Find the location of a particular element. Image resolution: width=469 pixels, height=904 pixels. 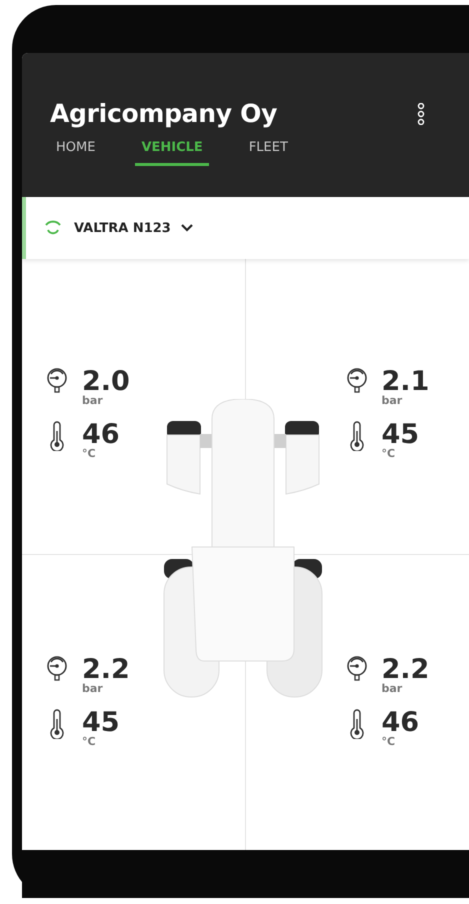

nav-tab: HOME is located at coordinates (76, 153).